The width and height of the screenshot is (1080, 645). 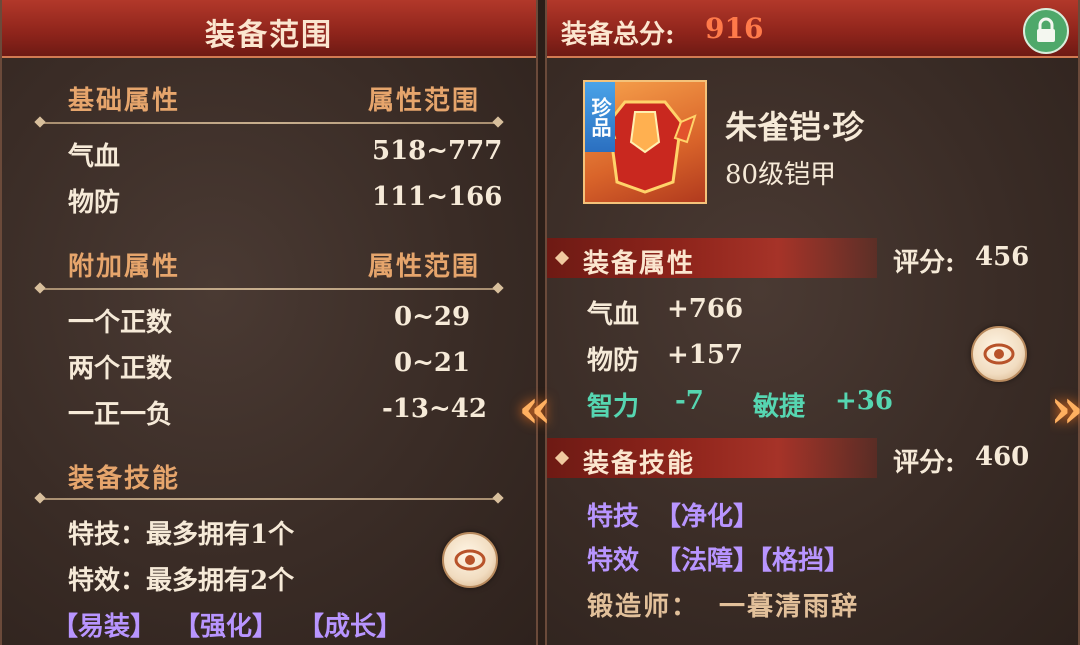 What do you see at coordinates (124, 101) in the screenshot?
I see `basic-attr-header: 基础属性` at bounding box center [124, 101].